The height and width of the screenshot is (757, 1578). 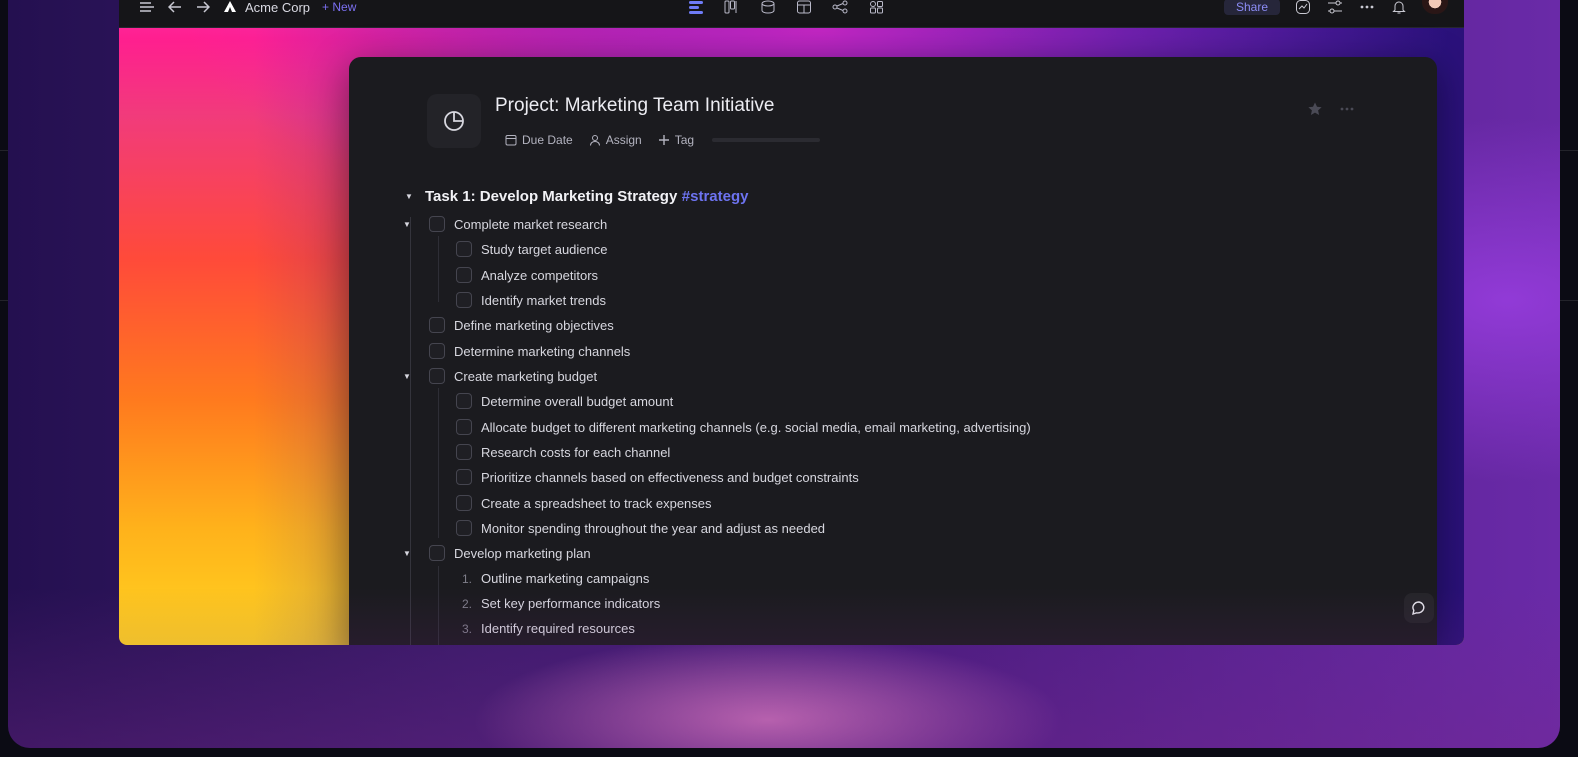 What do you see at coordinates (577, 401) in the screenshot?
I see `item-label: Determine overall budget amount` at bounding box center [577, 401].